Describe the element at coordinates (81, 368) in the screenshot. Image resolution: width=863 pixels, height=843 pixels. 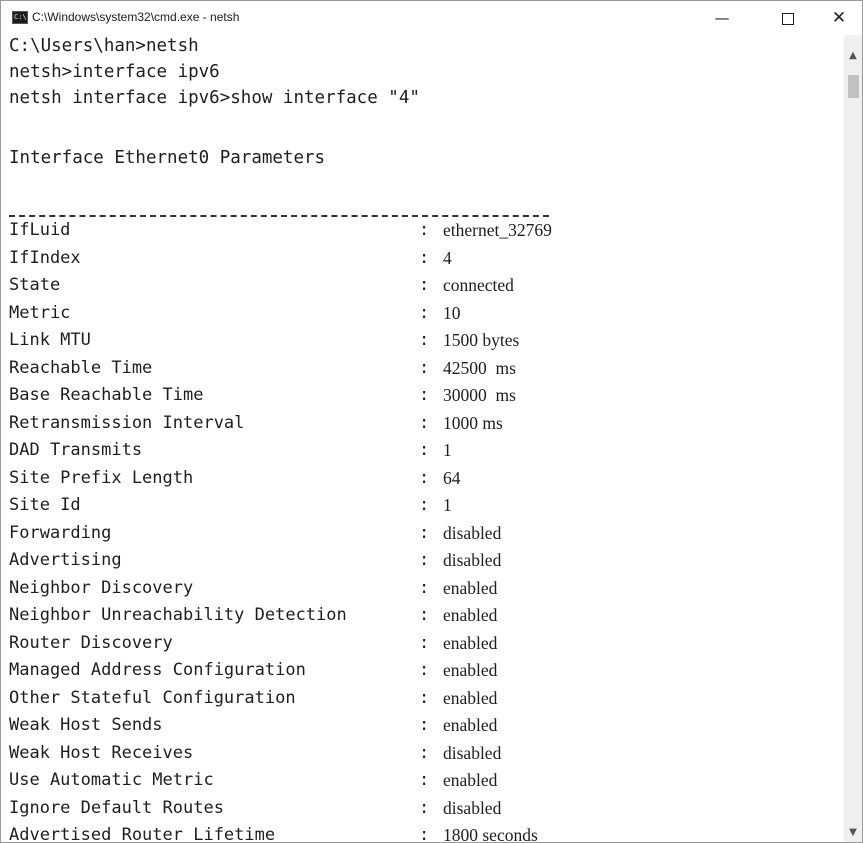
I see `parameter-name: Reachable Time` at that location.